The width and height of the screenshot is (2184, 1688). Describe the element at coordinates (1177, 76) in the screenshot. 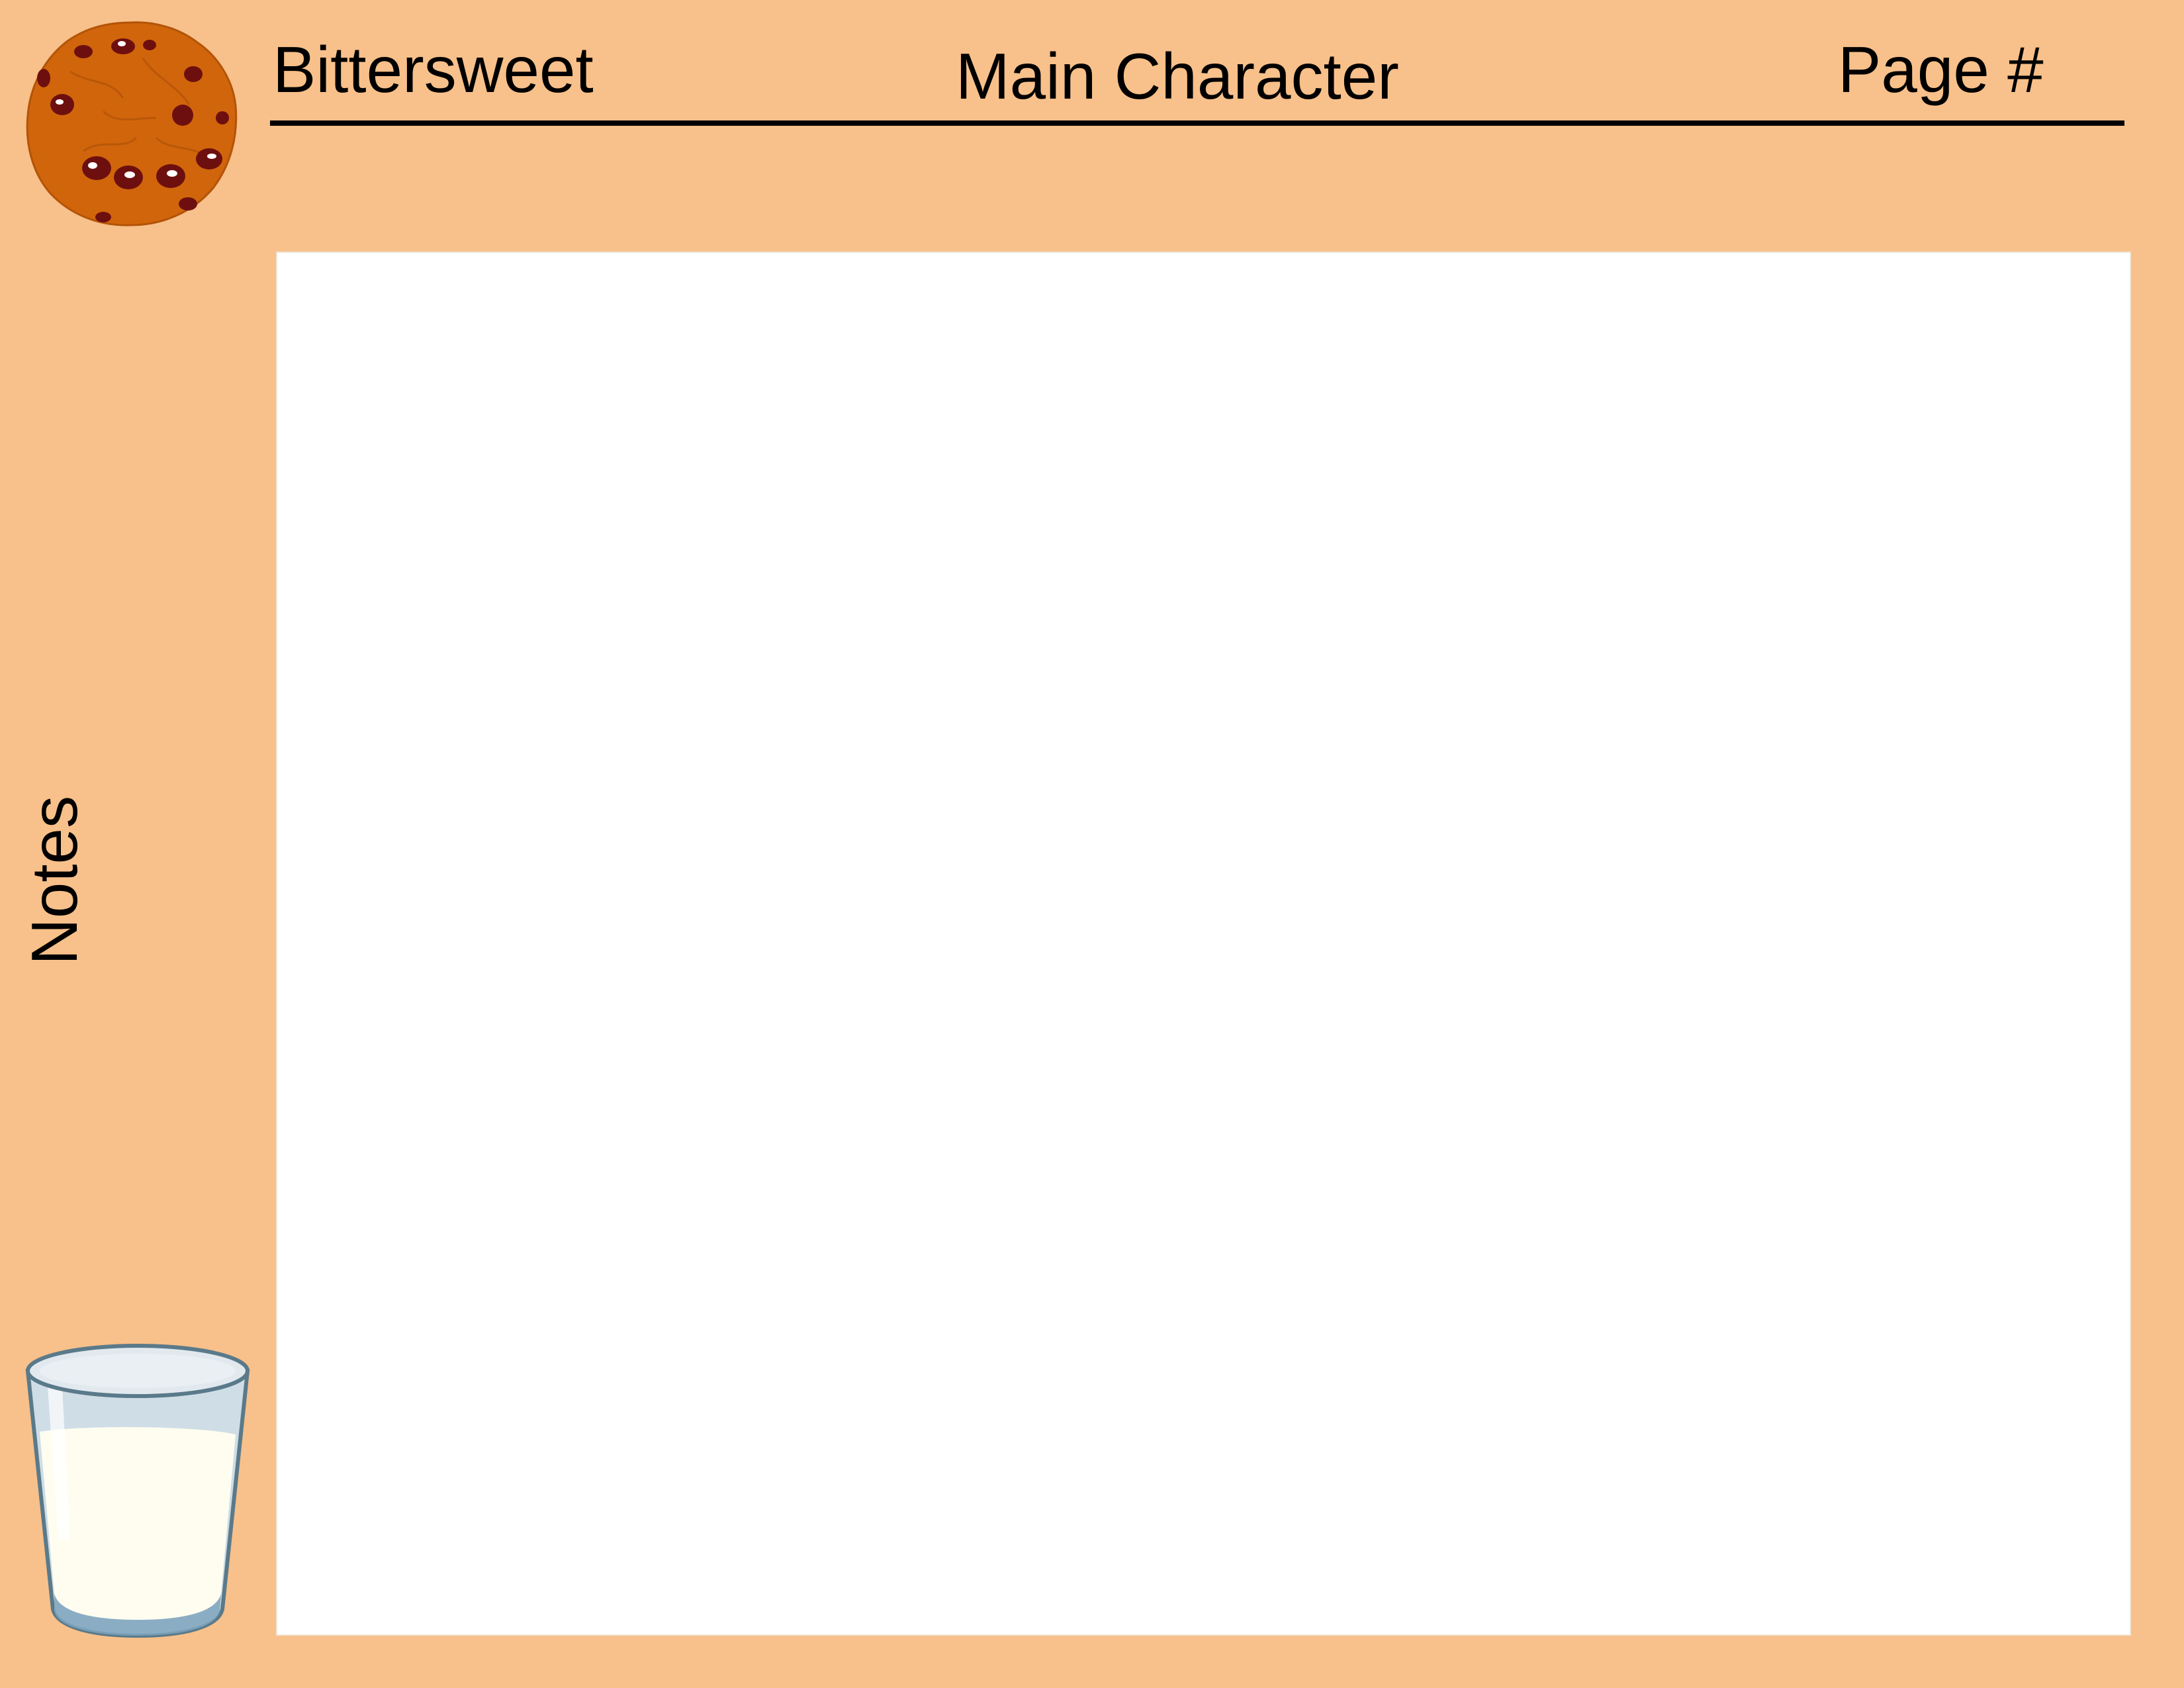

I see `section-title: Main Character` at that location.